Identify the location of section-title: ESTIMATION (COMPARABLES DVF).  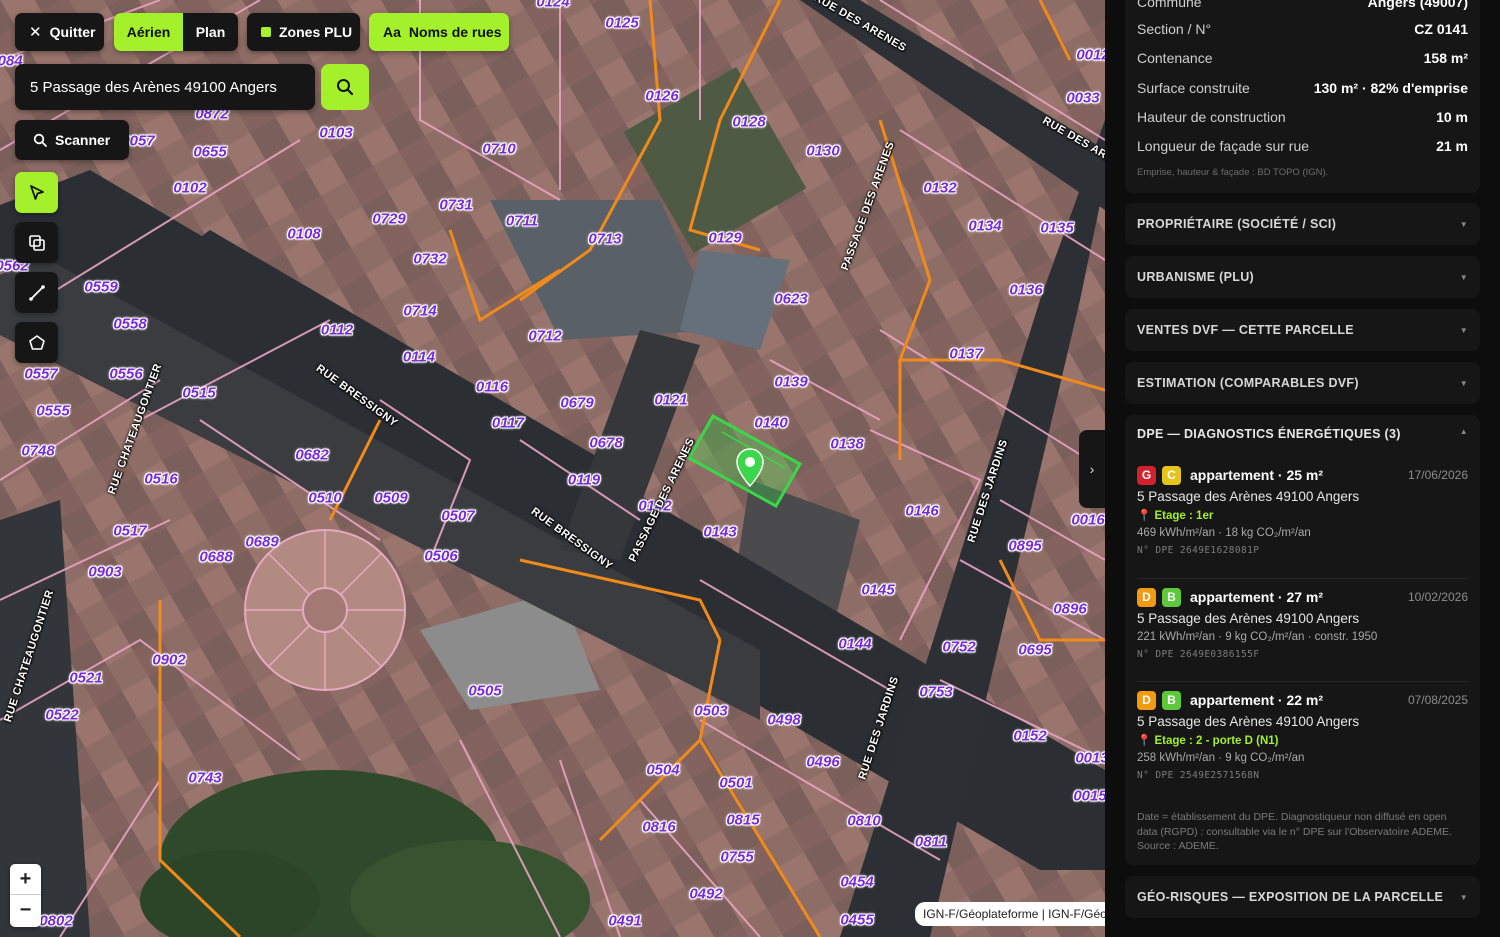
(1248, 383).